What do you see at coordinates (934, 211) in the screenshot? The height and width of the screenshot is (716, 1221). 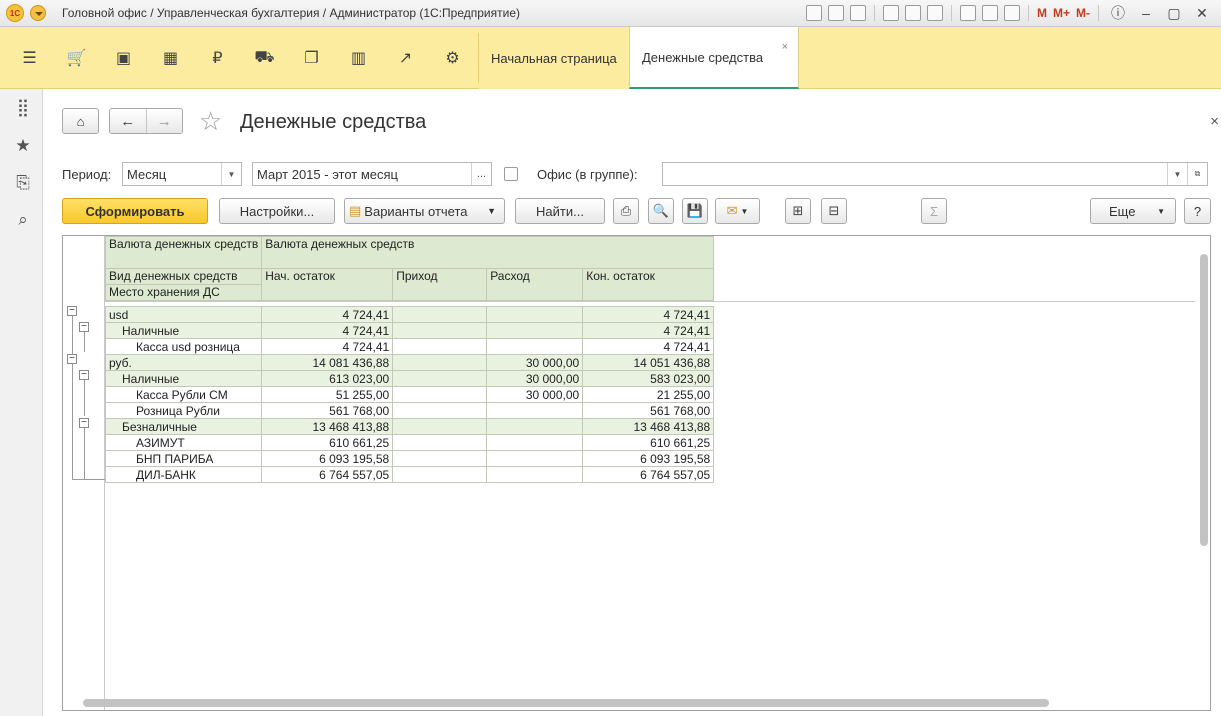 I see `sum-icon: Σ` at bounding box center [934, 211].